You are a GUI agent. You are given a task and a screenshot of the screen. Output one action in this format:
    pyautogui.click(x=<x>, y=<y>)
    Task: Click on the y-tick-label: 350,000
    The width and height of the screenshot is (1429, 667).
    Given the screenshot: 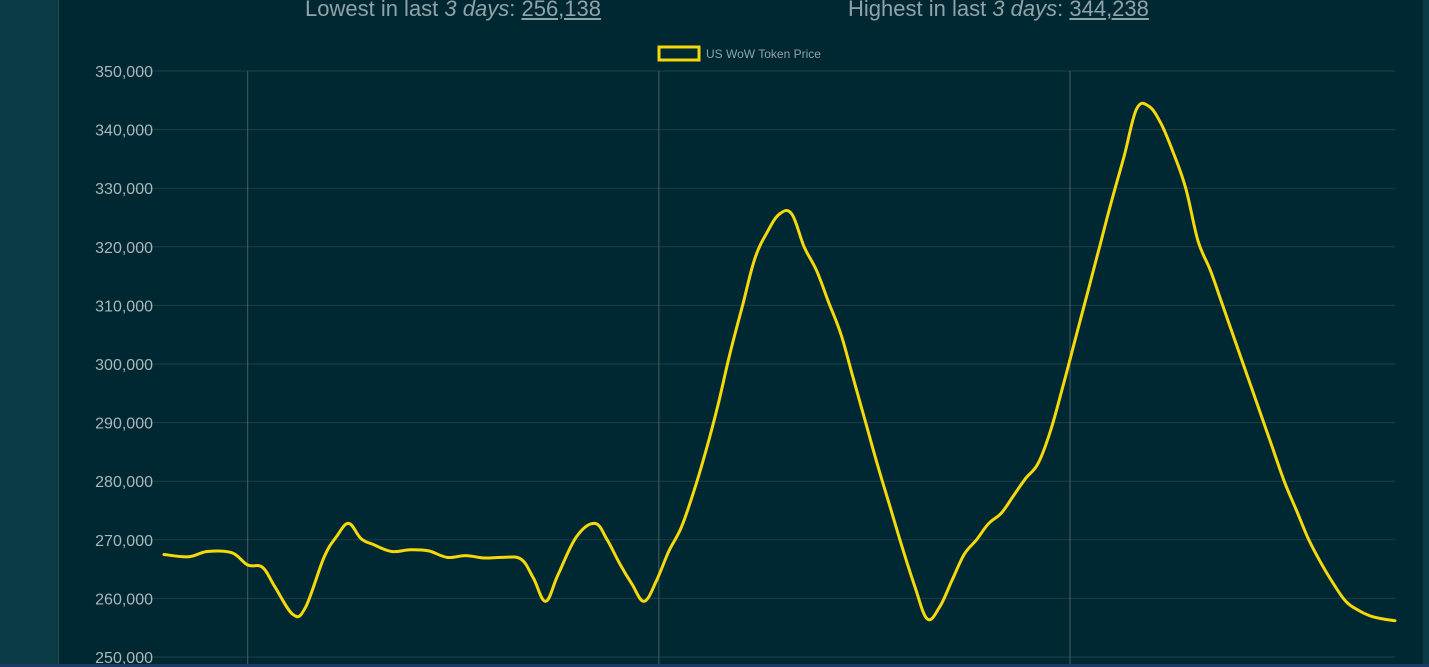 What is the action you would take?
    pyautogui.click(x=124, y=72)
    